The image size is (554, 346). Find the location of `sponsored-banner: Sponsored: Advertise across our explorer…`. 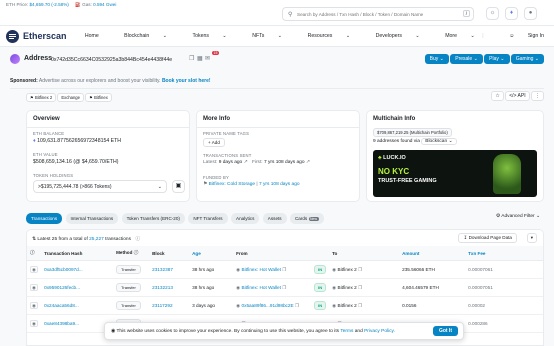

sponsored-banner: Sponsored: Advertise across our explorer… is located at coordinates (110, 81).